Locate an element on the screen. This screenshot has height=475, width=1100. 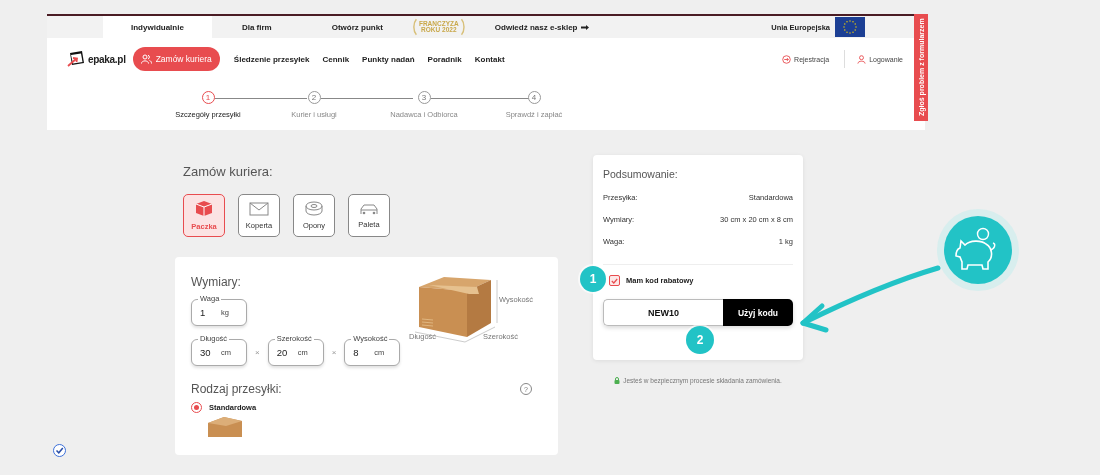
top-tab: Indywidualnie is located at coordinates (157, 27).